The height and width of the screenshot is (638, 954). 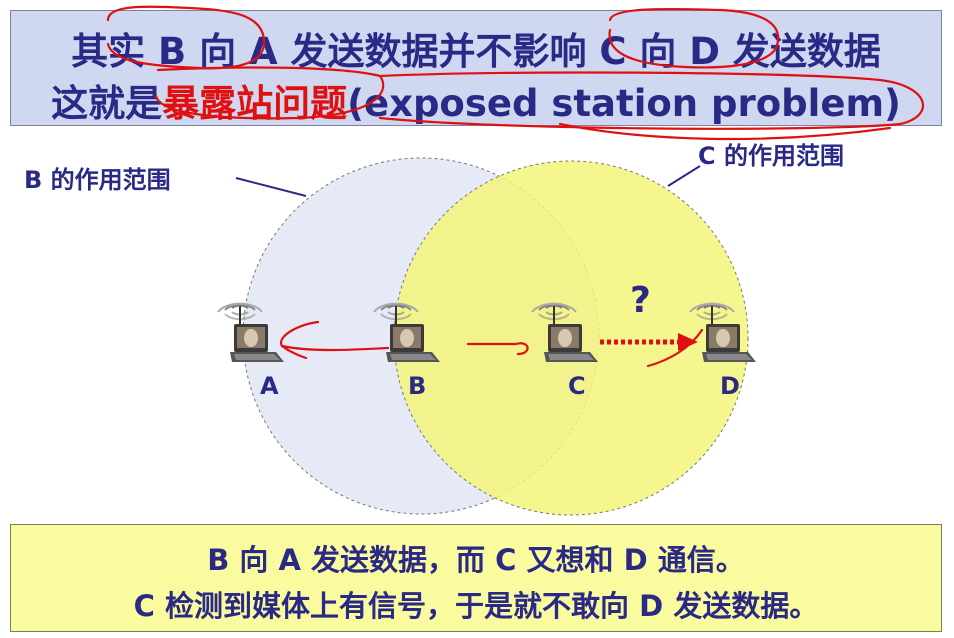 What do you see at coordinates (684, 176) in the screenshot?
I see `c-range-pointer` at bounding box center [684, 176].